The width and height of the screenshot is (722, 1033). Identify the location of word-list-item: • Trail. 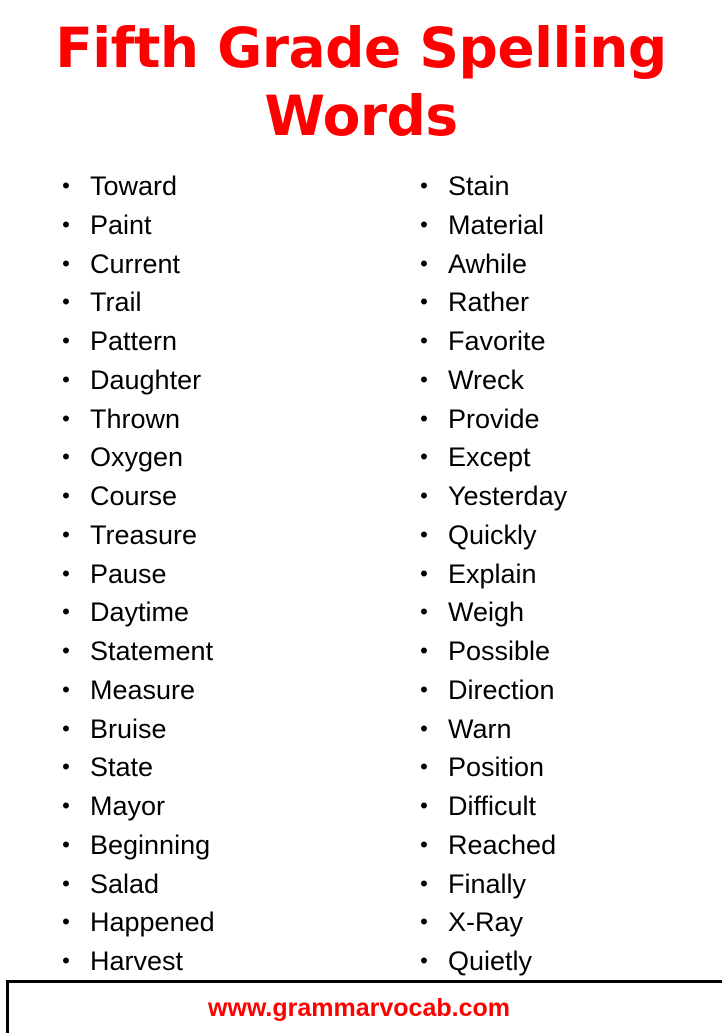
(220, 302).